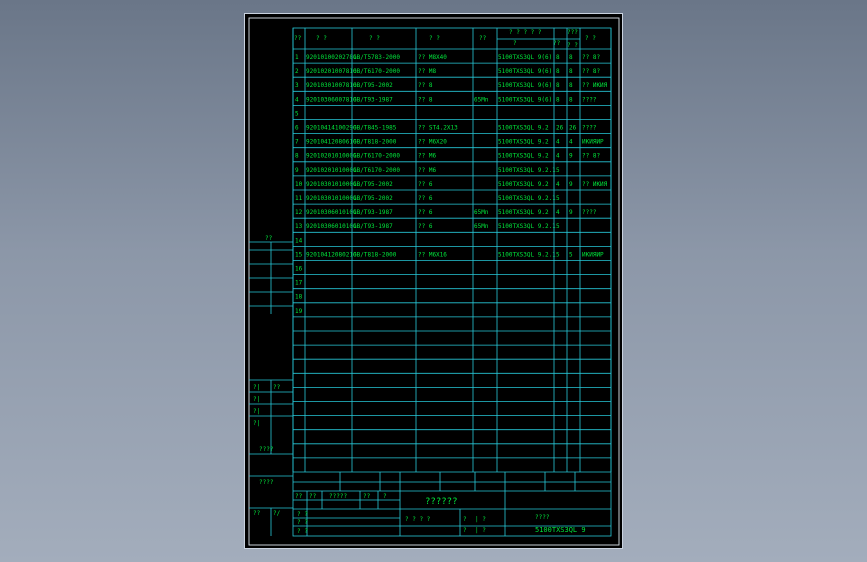 The image size is (867, 562). What do you see at coordinates (418, 519) in the screenshot?
I see `tb-sub1: ? ? ? ?` at bounding box center [418, 519].